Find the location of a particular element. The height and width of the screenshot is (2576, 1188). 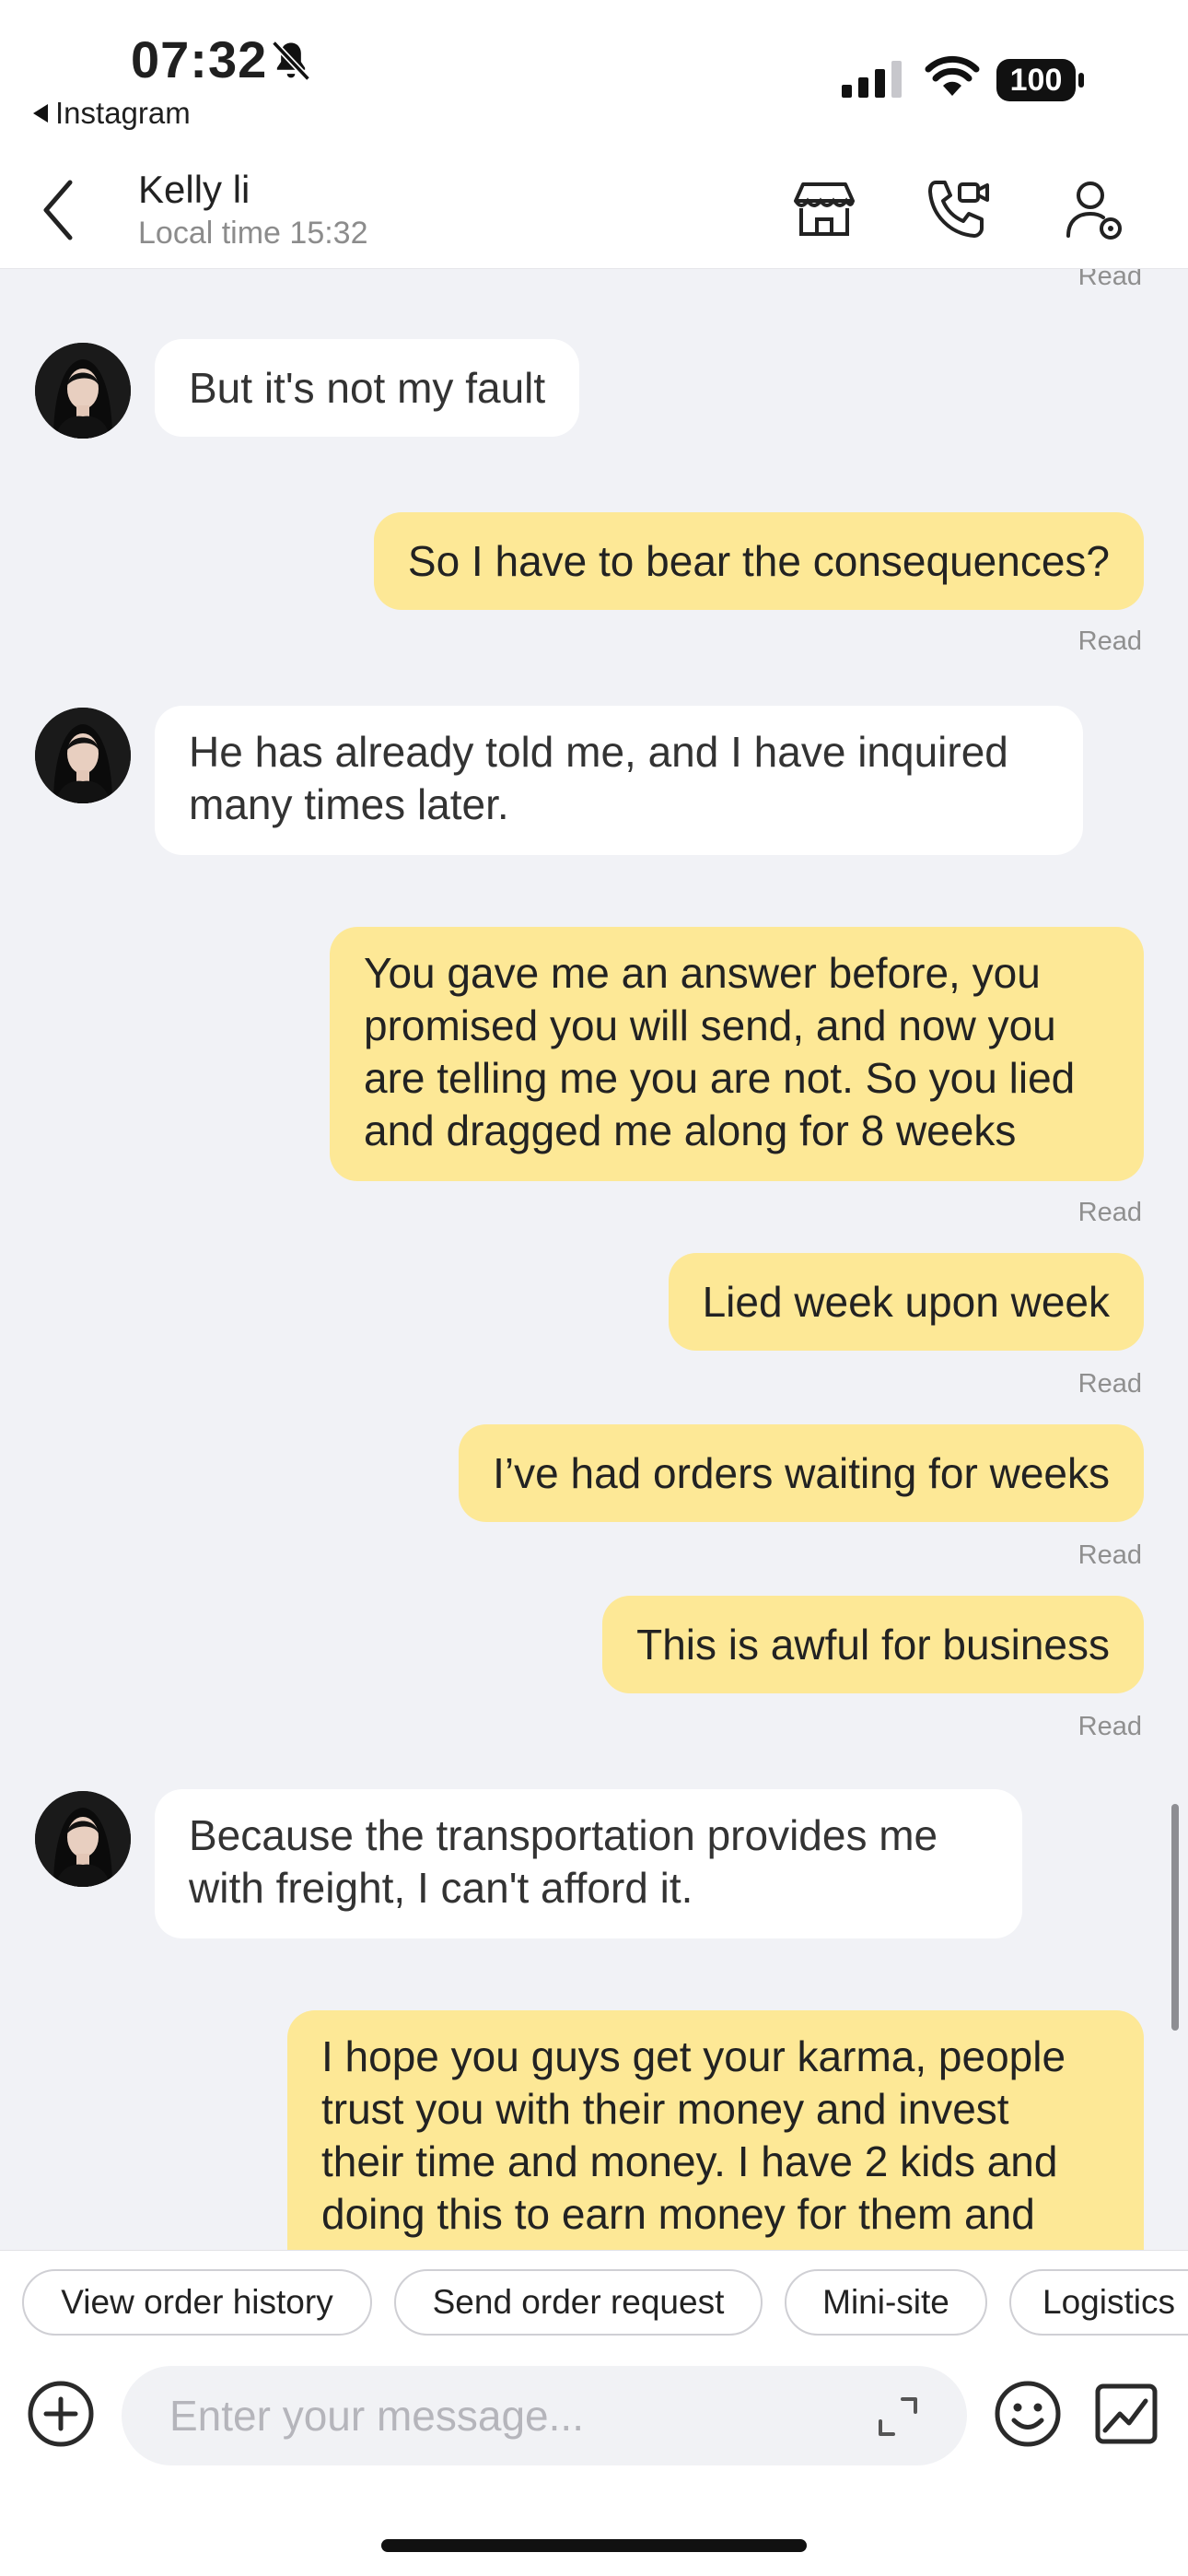

image-icon is located at coordinates (1126, 2414).